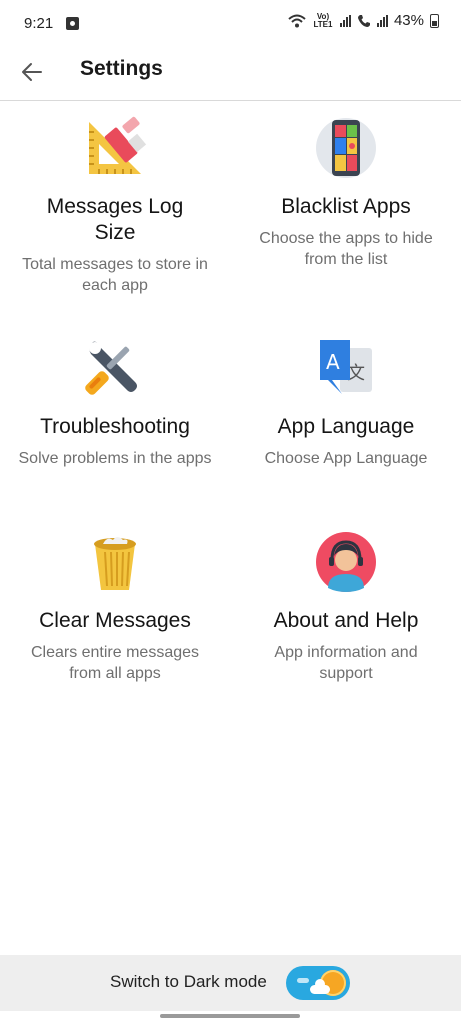  Describe the element at coordinates (346, 368) in the screenshot. I see `translate-icon: 文 A` at that location.